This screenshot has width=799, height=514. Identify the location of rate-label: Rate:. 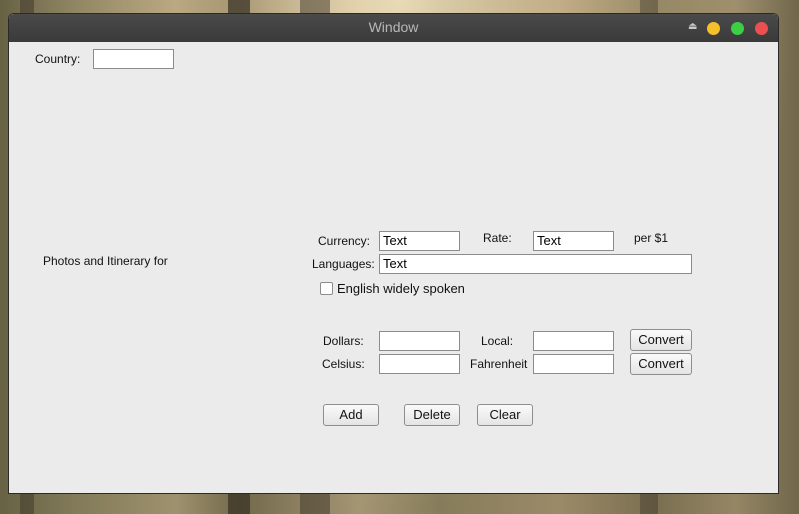
(497, 238).